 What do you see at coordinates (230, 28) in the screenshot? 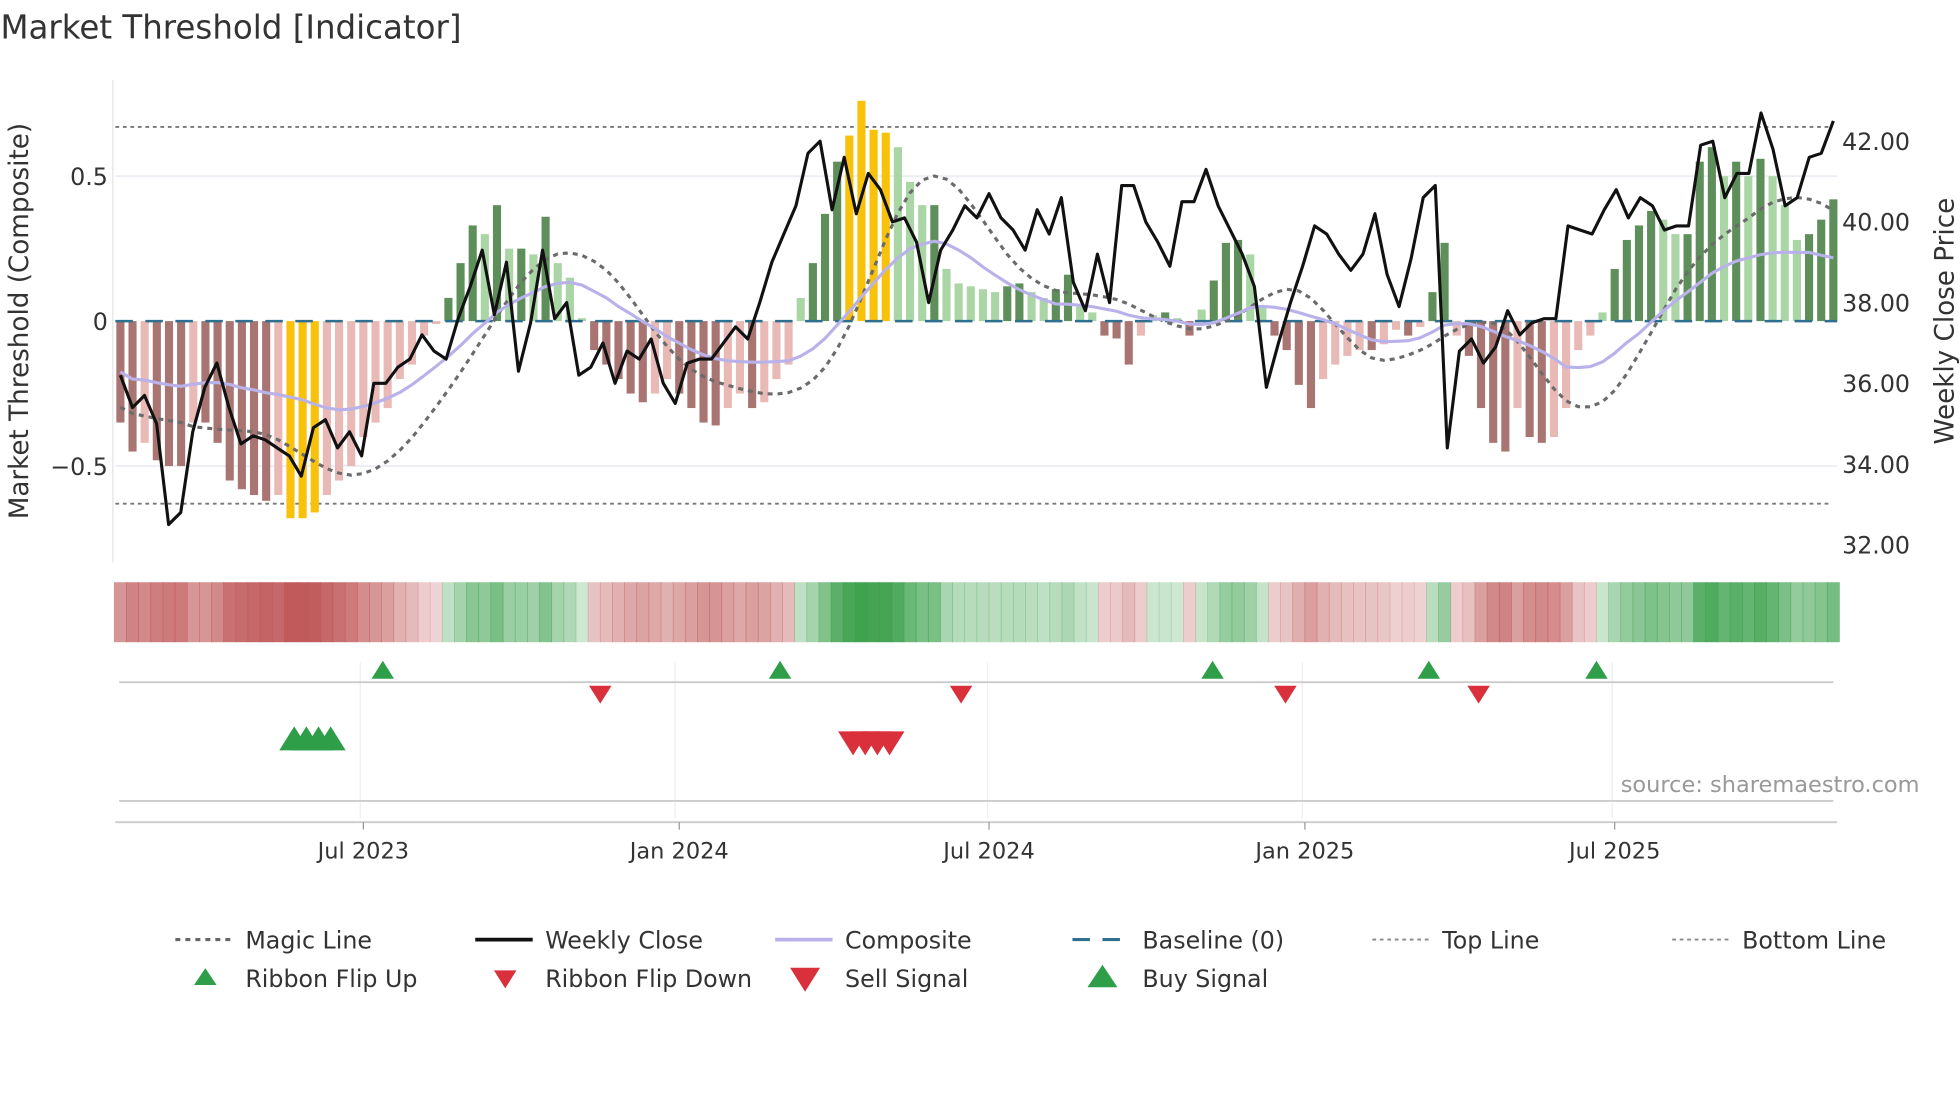
I see `chart-title: Market Threshold [Indicator]` at bounding box center [230, 28].